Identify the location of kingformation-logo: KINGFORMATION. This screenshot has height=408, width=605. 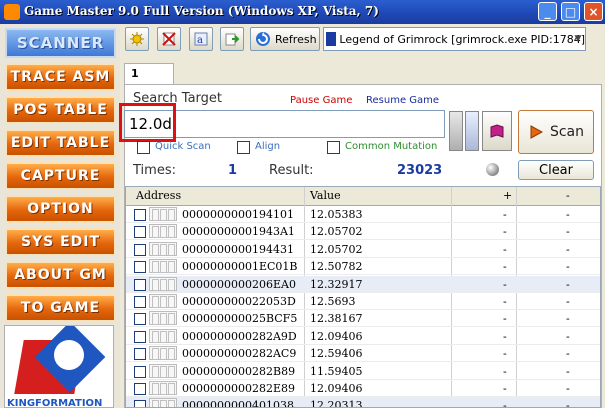
(59, 366).